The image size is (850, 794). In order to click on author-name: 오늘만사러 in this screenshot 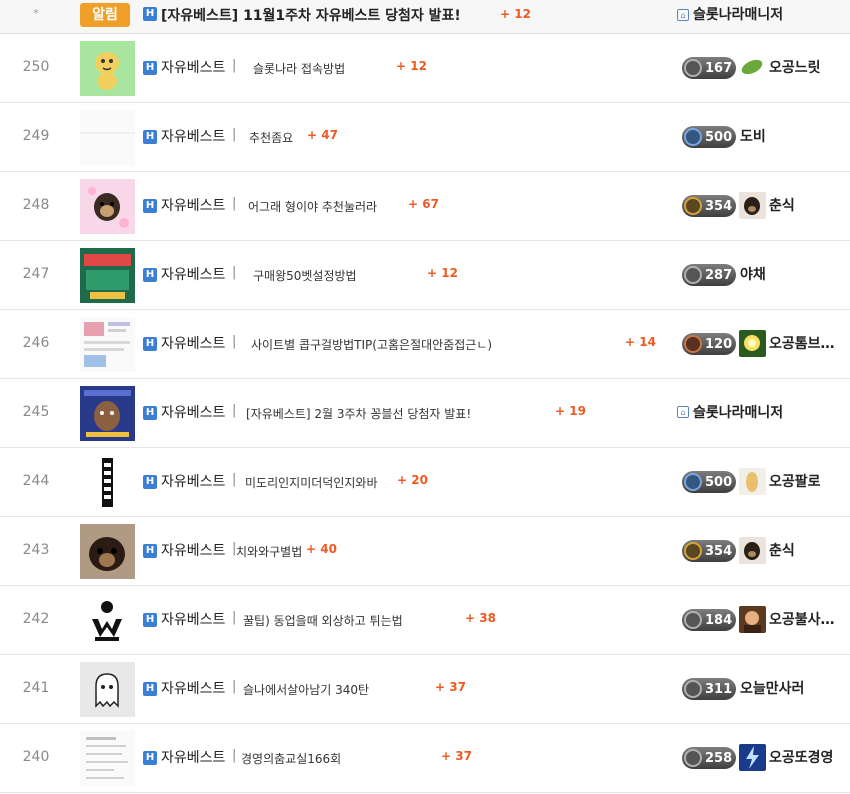, I will do `click(772, 688)`.